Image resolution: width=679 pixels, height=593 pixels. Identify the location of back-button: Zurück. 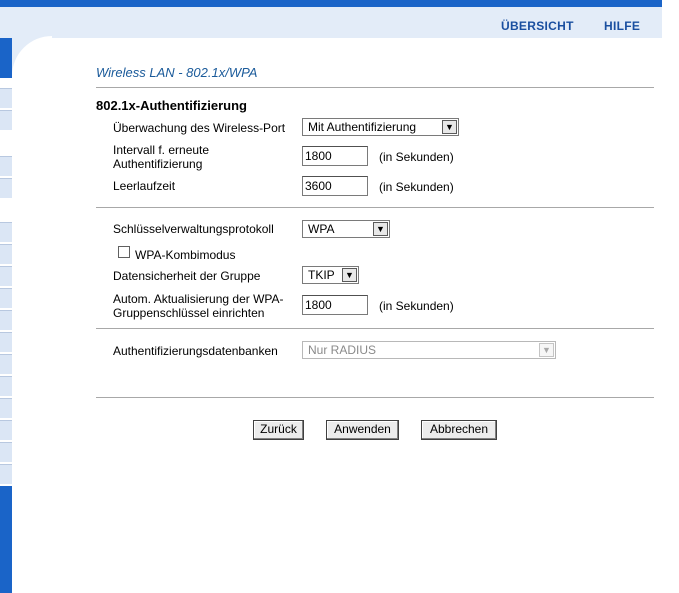
(278, 430).